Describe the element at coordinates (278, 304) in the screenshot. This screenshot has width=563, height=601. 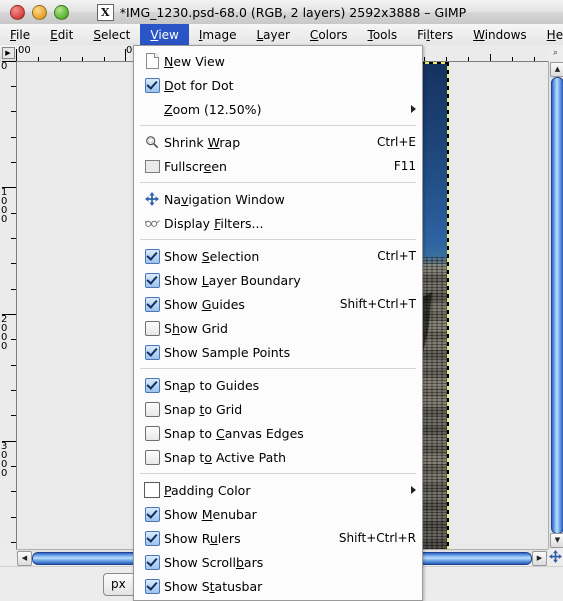
I see `menu-item-show-guides: Show Guides Shift+Ctrl+T` at that location.